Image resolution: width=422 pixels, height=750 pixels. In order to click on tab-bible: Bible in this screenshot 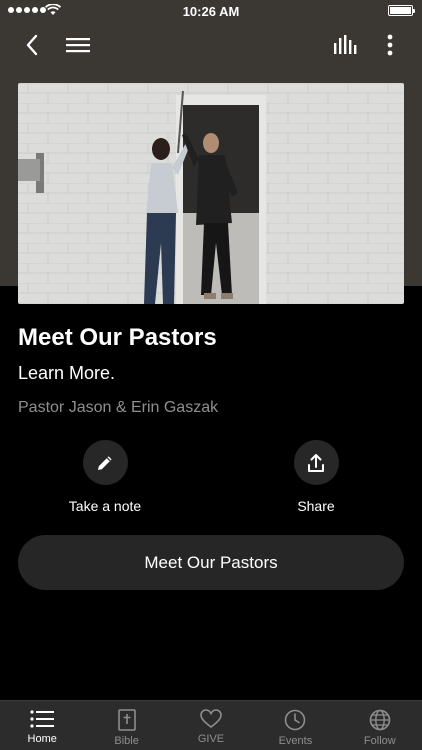, I will do `click(126, 725)`.